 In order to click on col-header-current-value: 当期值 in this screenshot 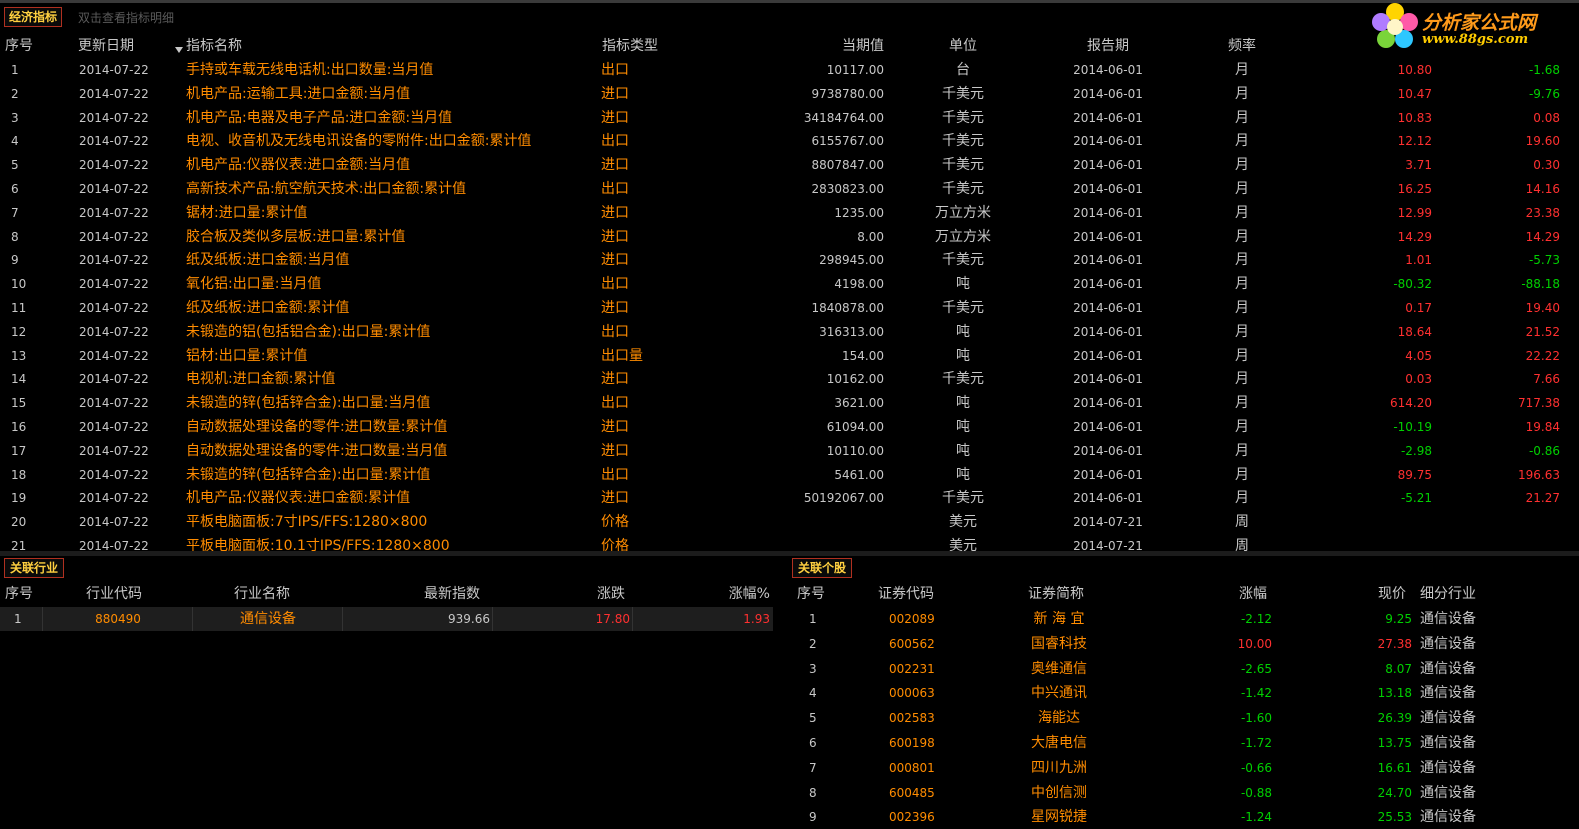, I will do `click(832, 46)`.